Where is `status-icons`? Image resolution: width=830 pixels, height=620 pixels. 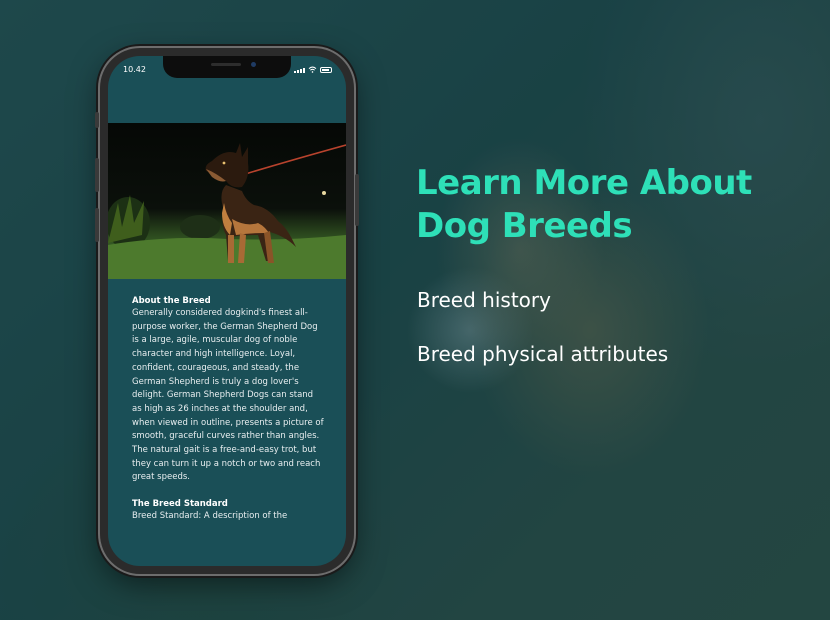
status-icons is located at coordinates (313, 69).